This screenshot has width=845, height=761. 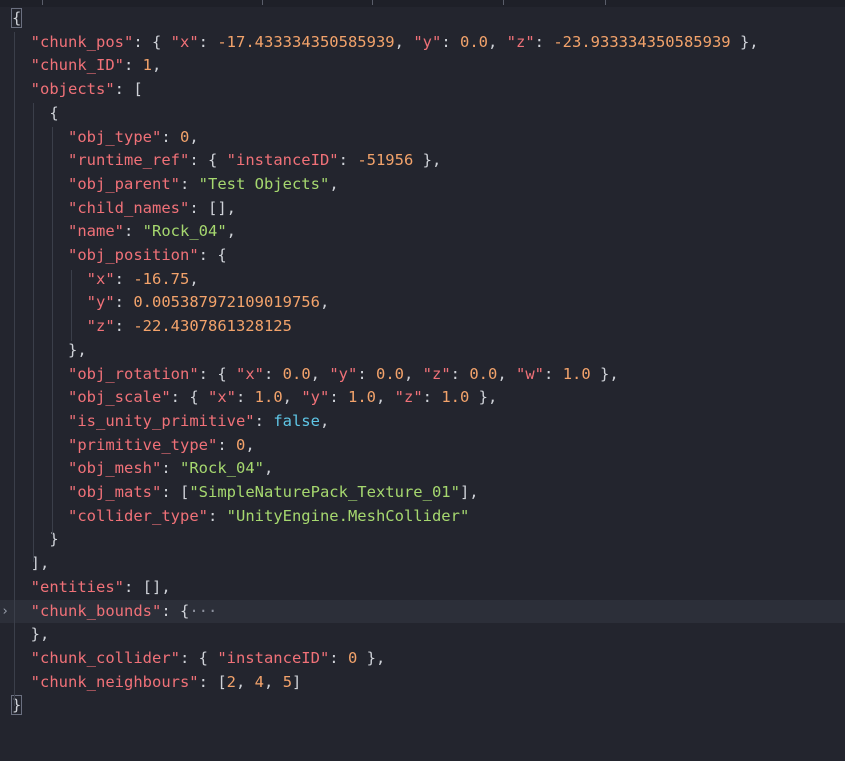 What do you see at coordinates (436, 373) in the screenshot?
I see `json-key: "z"` at bounding box center [436, 373].